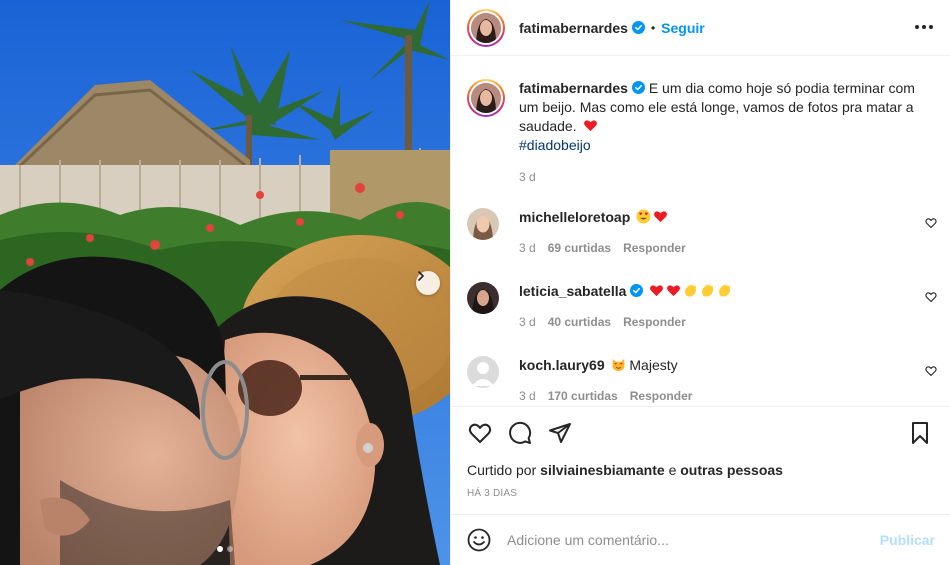  I want to click on liked-by-prefix: Curtido por, so click(502, 470).